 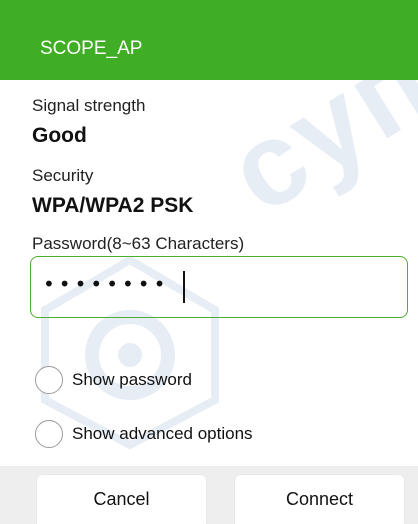 I want to click on dialog-title: SCOPE_AP, so click(x=91, y=48).